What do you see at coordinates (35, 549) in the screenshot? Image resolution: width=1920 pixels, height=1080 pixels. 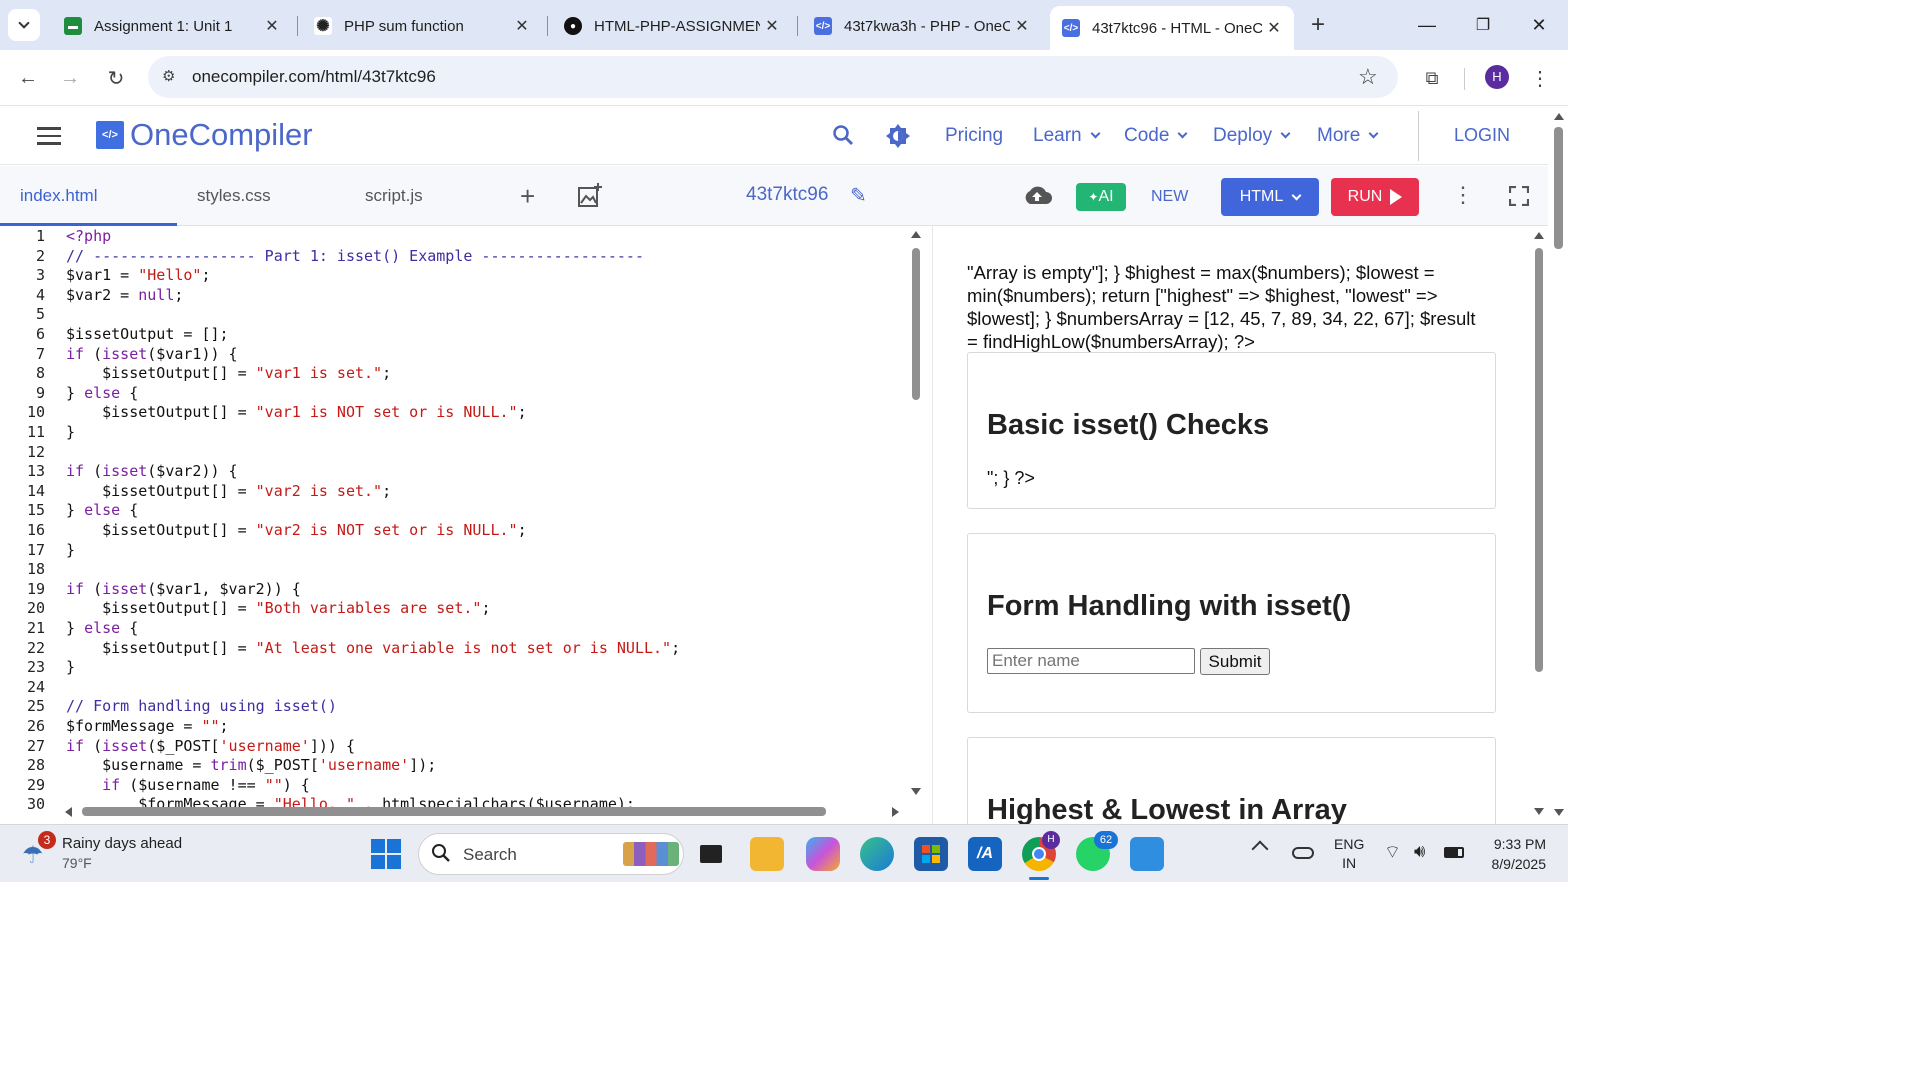 I see `line-number: 17` at bounding box center [35, 549].